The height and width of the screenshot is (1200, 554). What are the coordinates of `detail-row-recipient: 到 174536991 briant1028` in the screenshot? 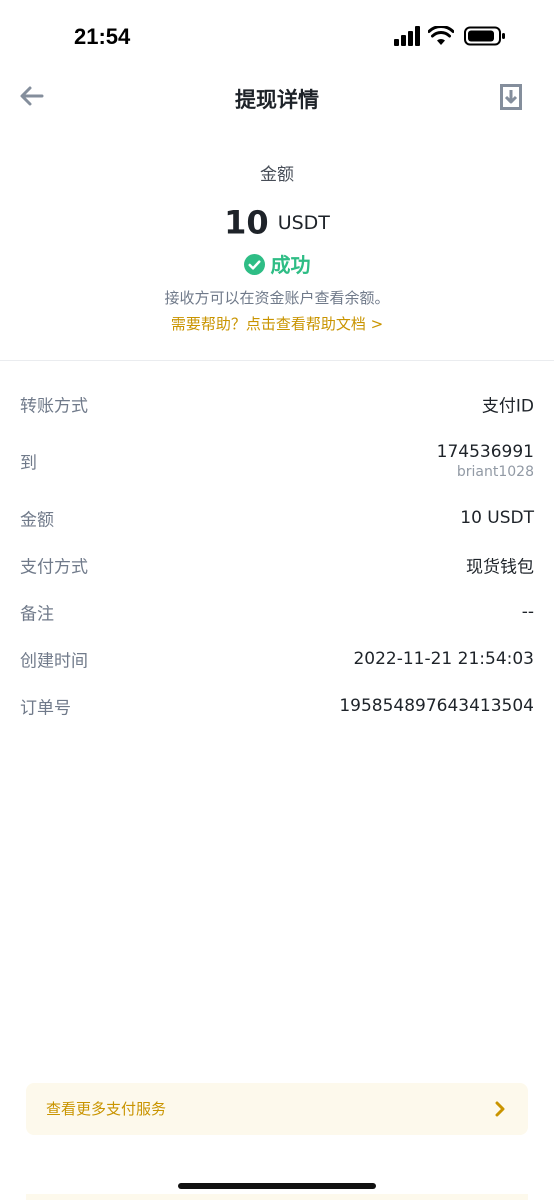 It's located at (277, 460).